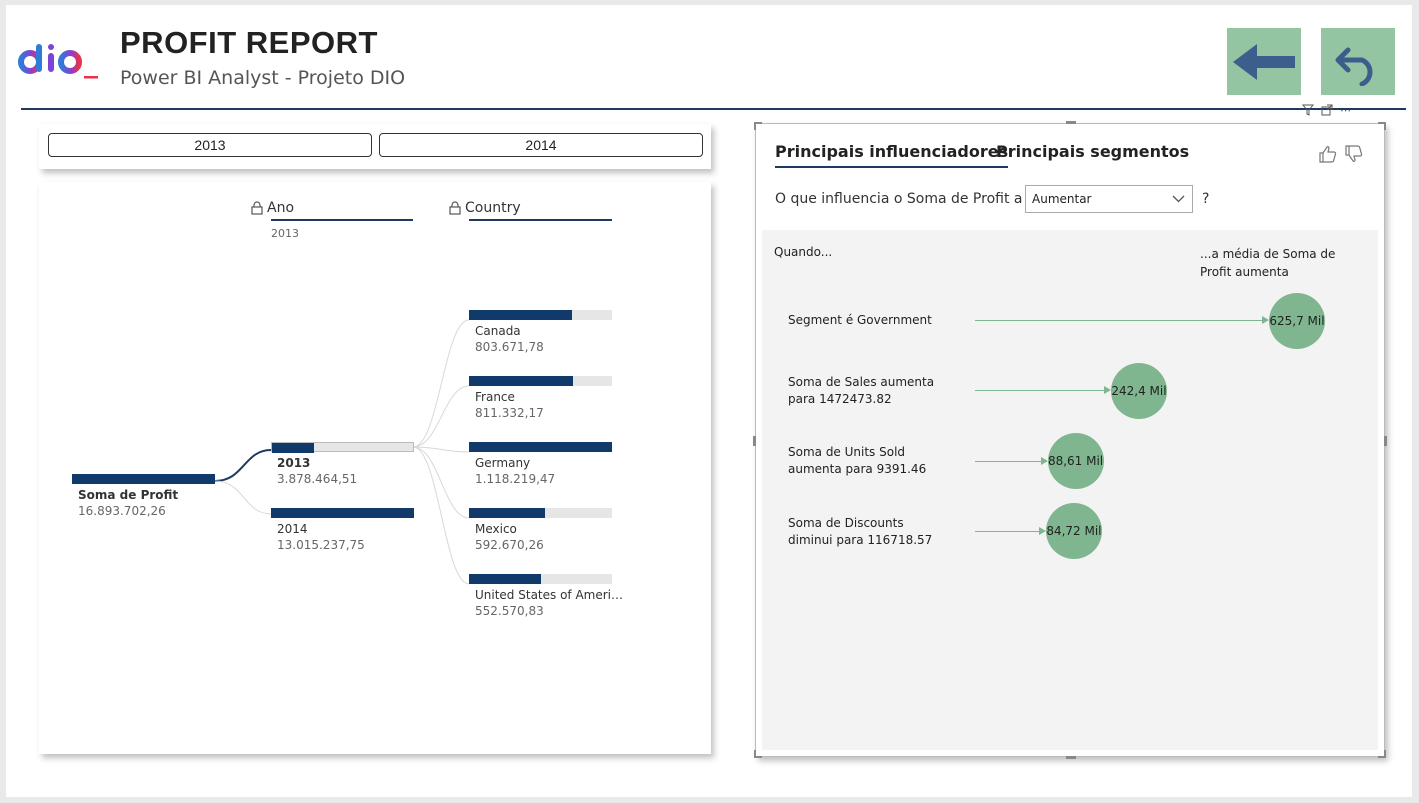  What do you see at coordinates (1109, 199) in the screenshot?
I see `direction-dropdown: Aumentar` at bounding box center [1109, 199].